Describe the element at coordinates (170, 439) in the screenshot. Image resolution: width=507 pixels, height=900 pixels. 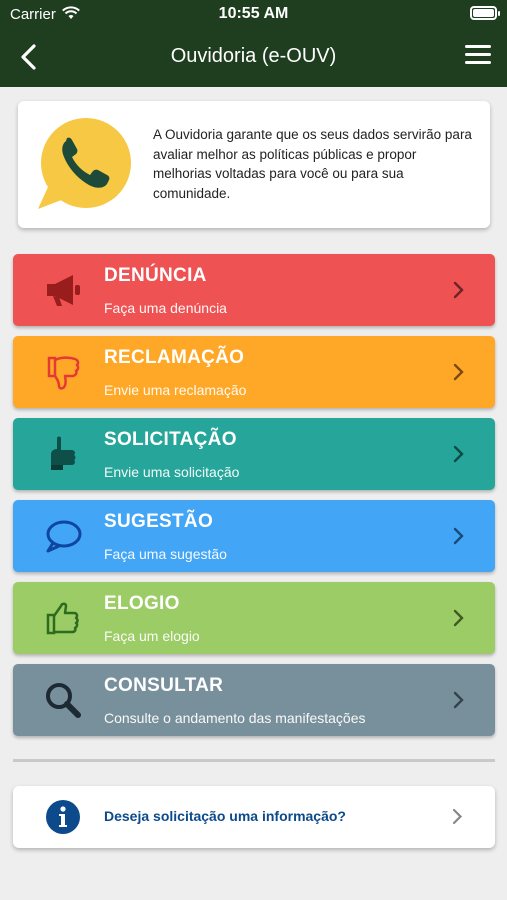
I see `option-title: SOLICITAÇÃO` at that location.